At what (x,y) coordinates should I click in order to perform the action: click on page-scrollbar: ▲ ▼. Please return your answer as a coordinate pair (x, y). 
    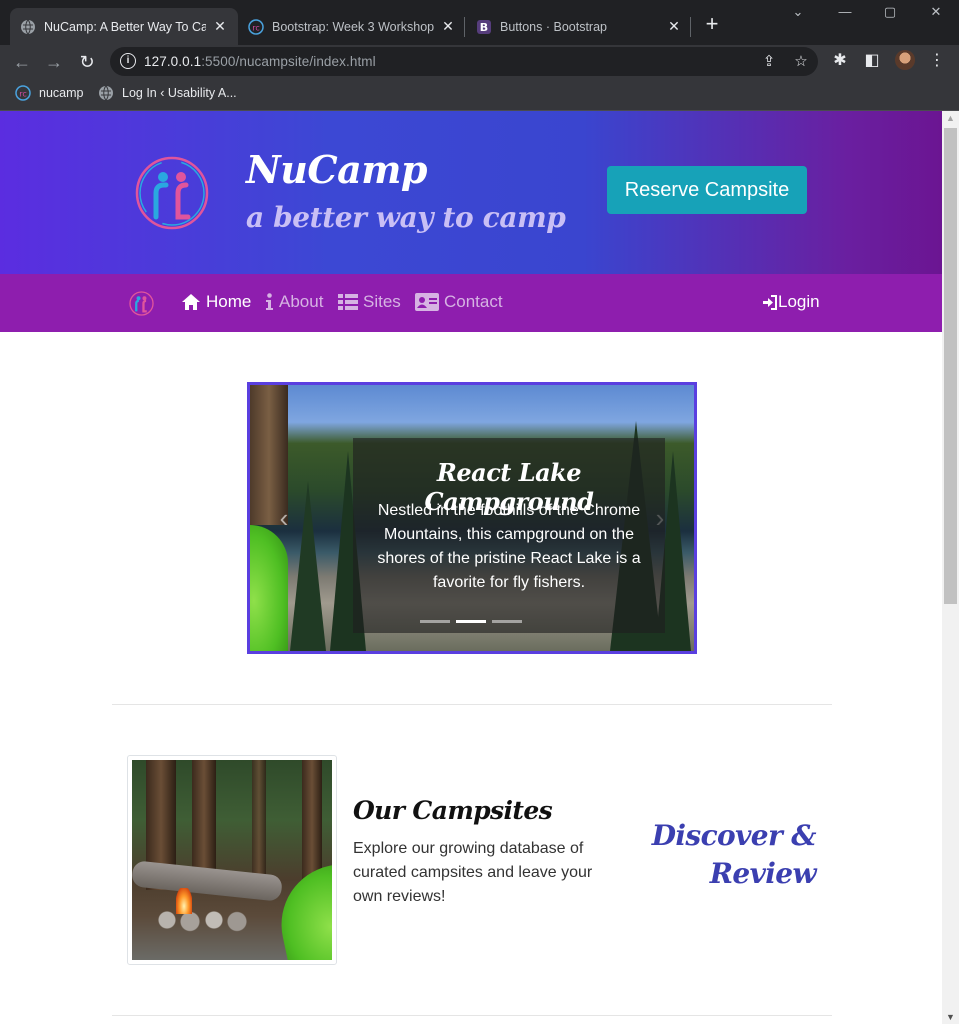
    Looking at the image, I should click on (950, 567).